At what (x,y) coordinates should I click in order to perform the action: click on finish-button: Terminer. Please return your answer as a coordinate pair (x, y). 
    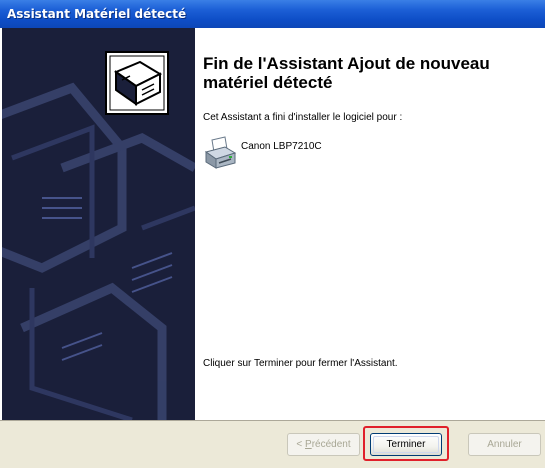
    Looking at the image, I should click on (406, 444).